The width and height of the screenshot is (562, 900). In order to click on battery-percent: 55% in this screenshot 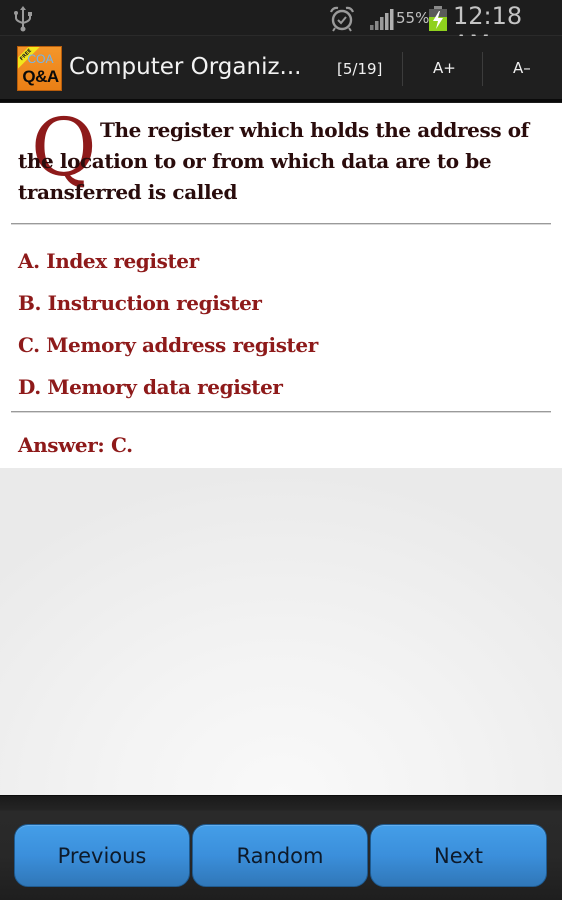, I will do `click(413, 18)`.